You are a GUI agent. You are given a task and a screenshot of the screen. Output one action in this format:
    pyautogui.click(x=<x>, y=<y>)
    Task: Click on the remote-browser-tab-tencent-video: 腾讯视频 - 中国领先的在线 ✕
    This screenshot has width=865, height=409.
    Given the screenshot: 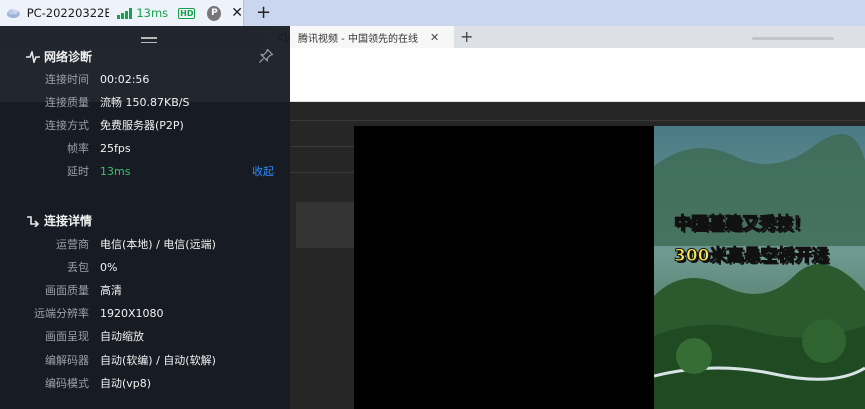 What is the action you would take?
    pyautogui.click(x=362, y=37)
    